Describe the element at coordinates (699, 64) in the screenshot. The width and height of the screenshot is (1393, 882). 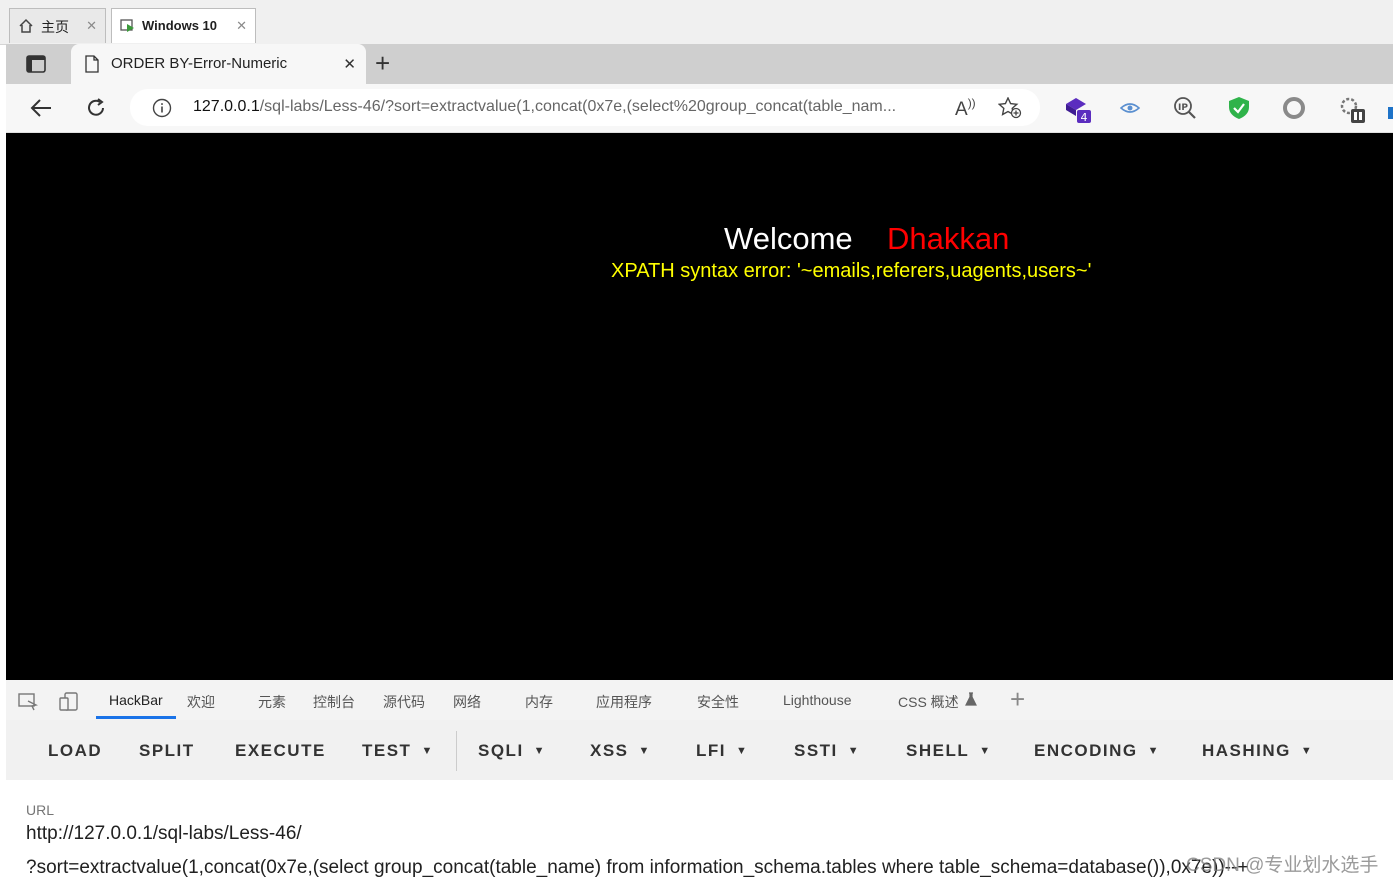
I see `browser-tab-bar: ORDER BY-Error-Numeric ✕ +` at that location.